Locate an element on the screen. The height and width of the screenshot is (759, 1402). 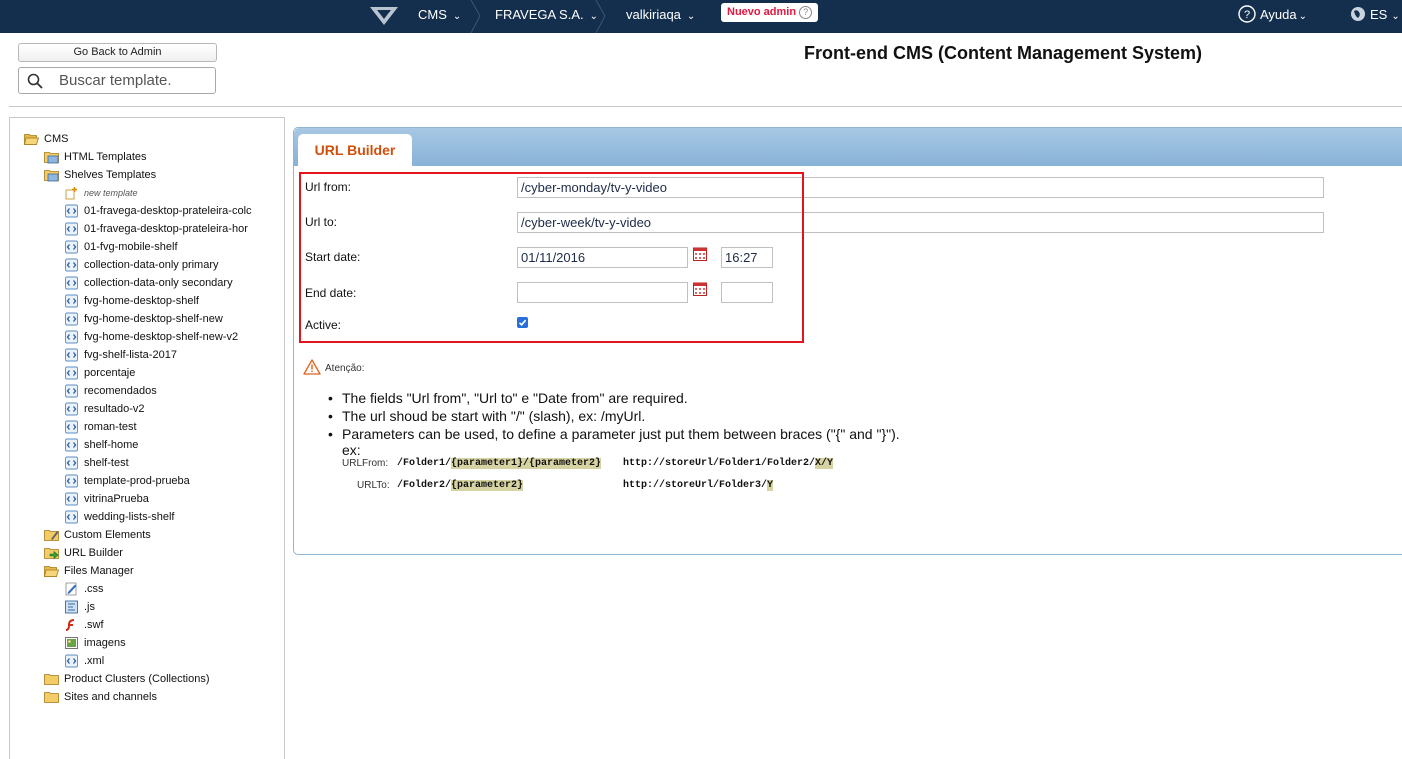
globe-icon is located at coordinates (1358, 14).